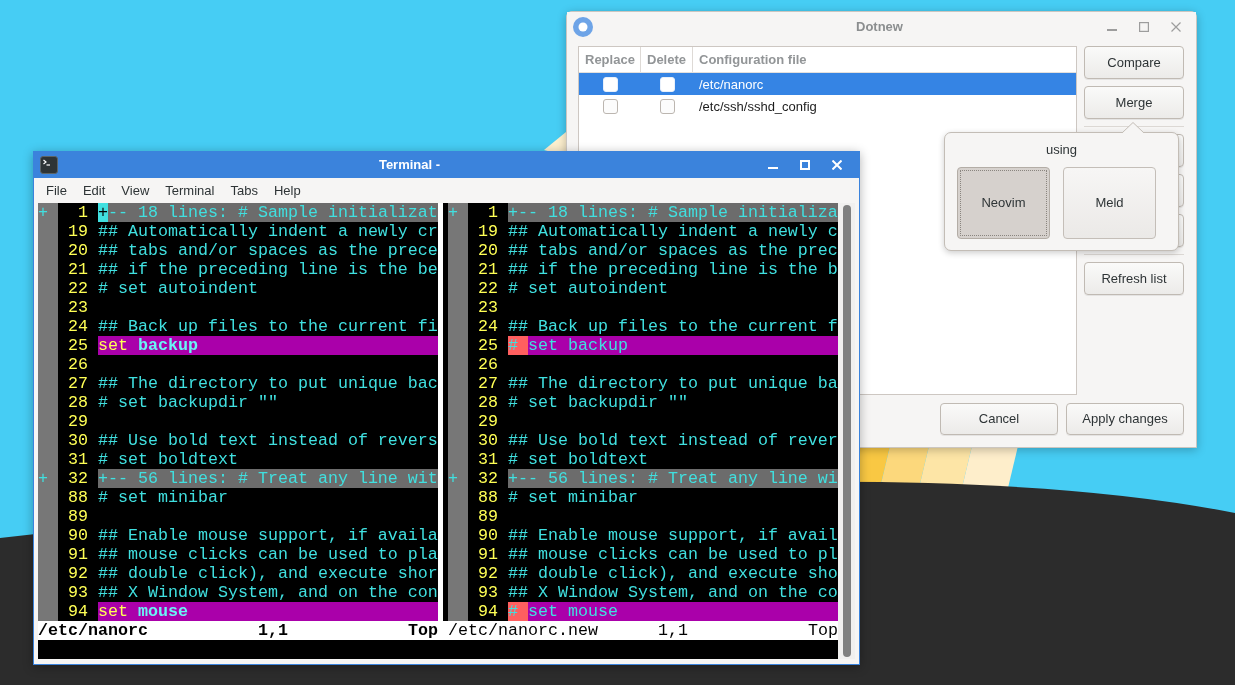  What do you see at coordinates (409, 165) in the screenshot?
I see `window-title: Terminal -` at bounding box center [409, 165].